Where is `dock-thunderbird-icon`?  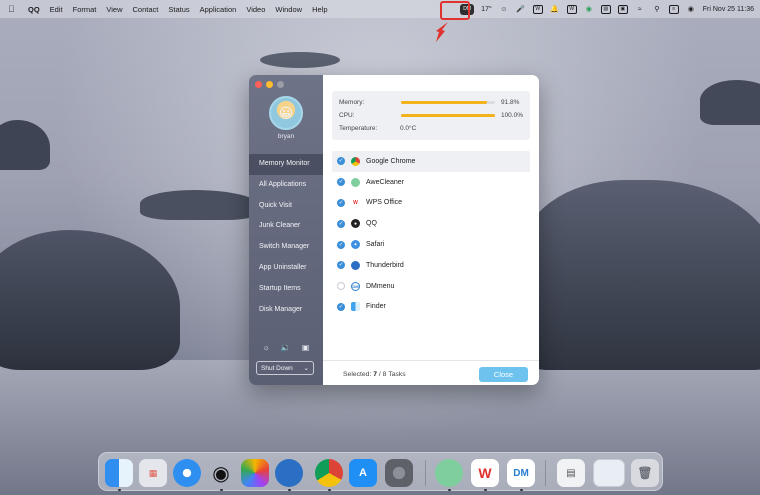 dock-thunderbird-icon is located at coordinates (289, 473).